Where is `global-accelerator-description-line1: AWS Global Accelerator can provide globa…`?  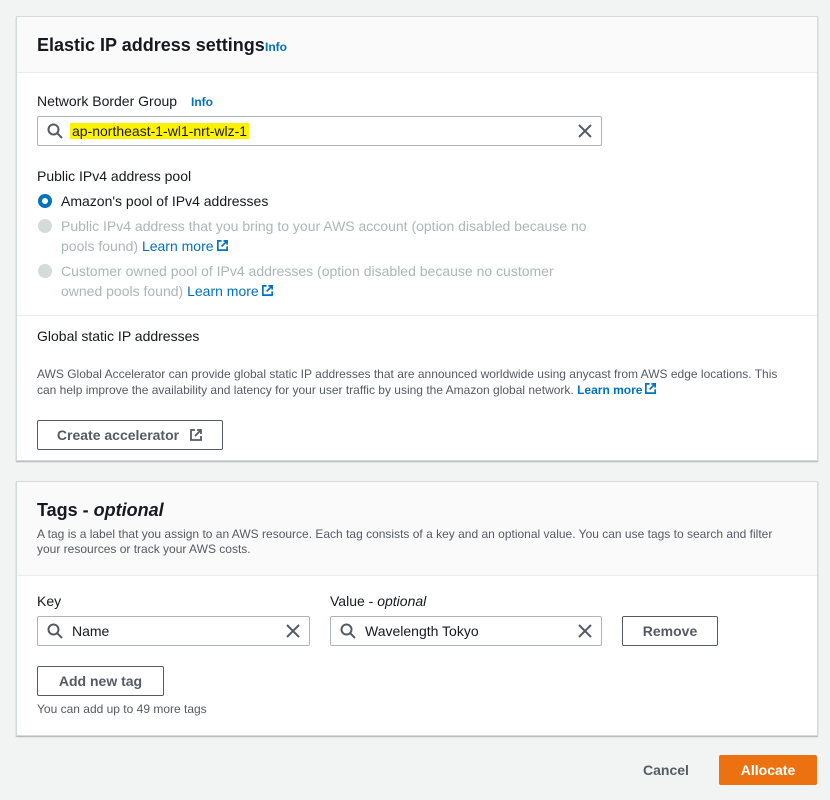
global-accelerator-description-line1: AWS Global Accelerator can provide globa… is located at coordinates (407, 374).